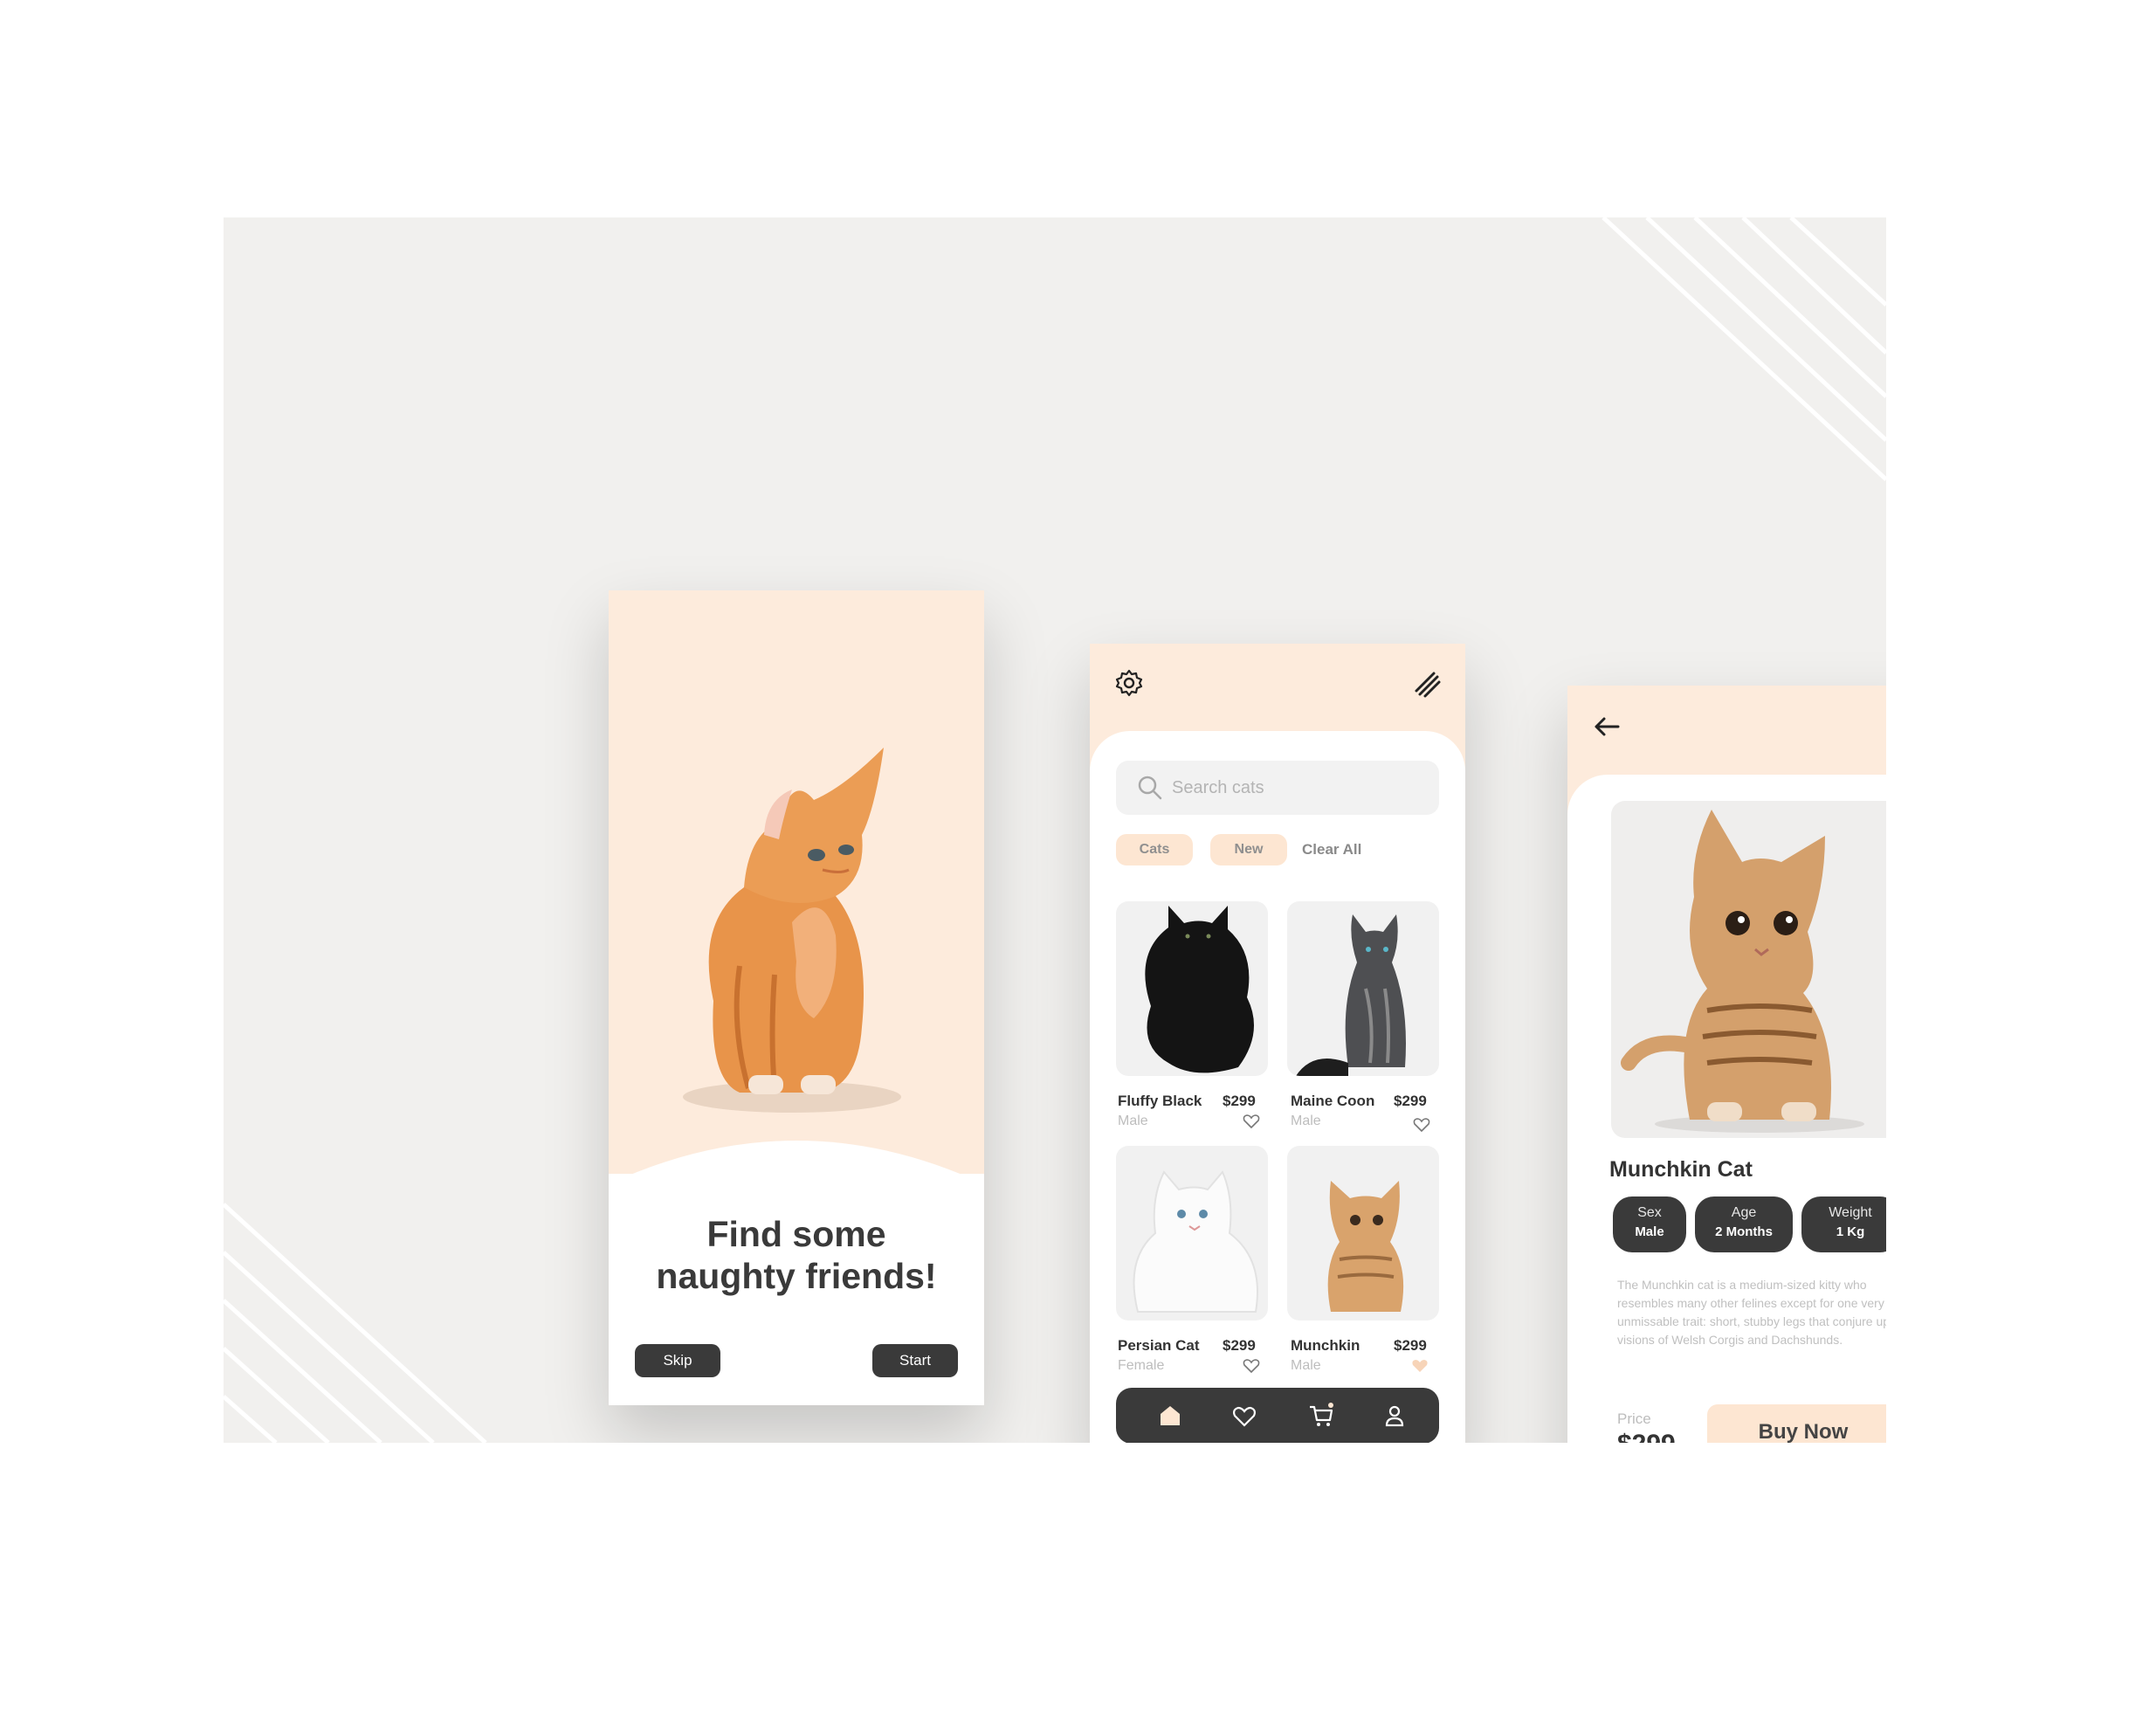 The height and width of the screenshot is (1724, 2156). Describe the element at coordinates (1170, 1416) in the screenshot. I see `home-icon` at that location.